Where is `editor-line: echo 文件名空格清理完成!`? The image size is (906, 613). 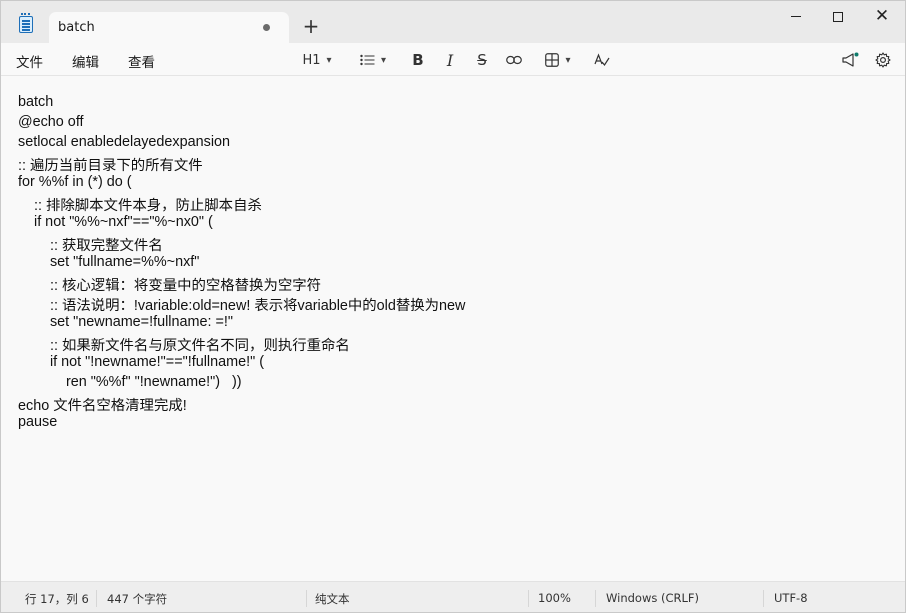 editor-line: echo 文件名空格清理完成! is located at coordinates (102, 406).